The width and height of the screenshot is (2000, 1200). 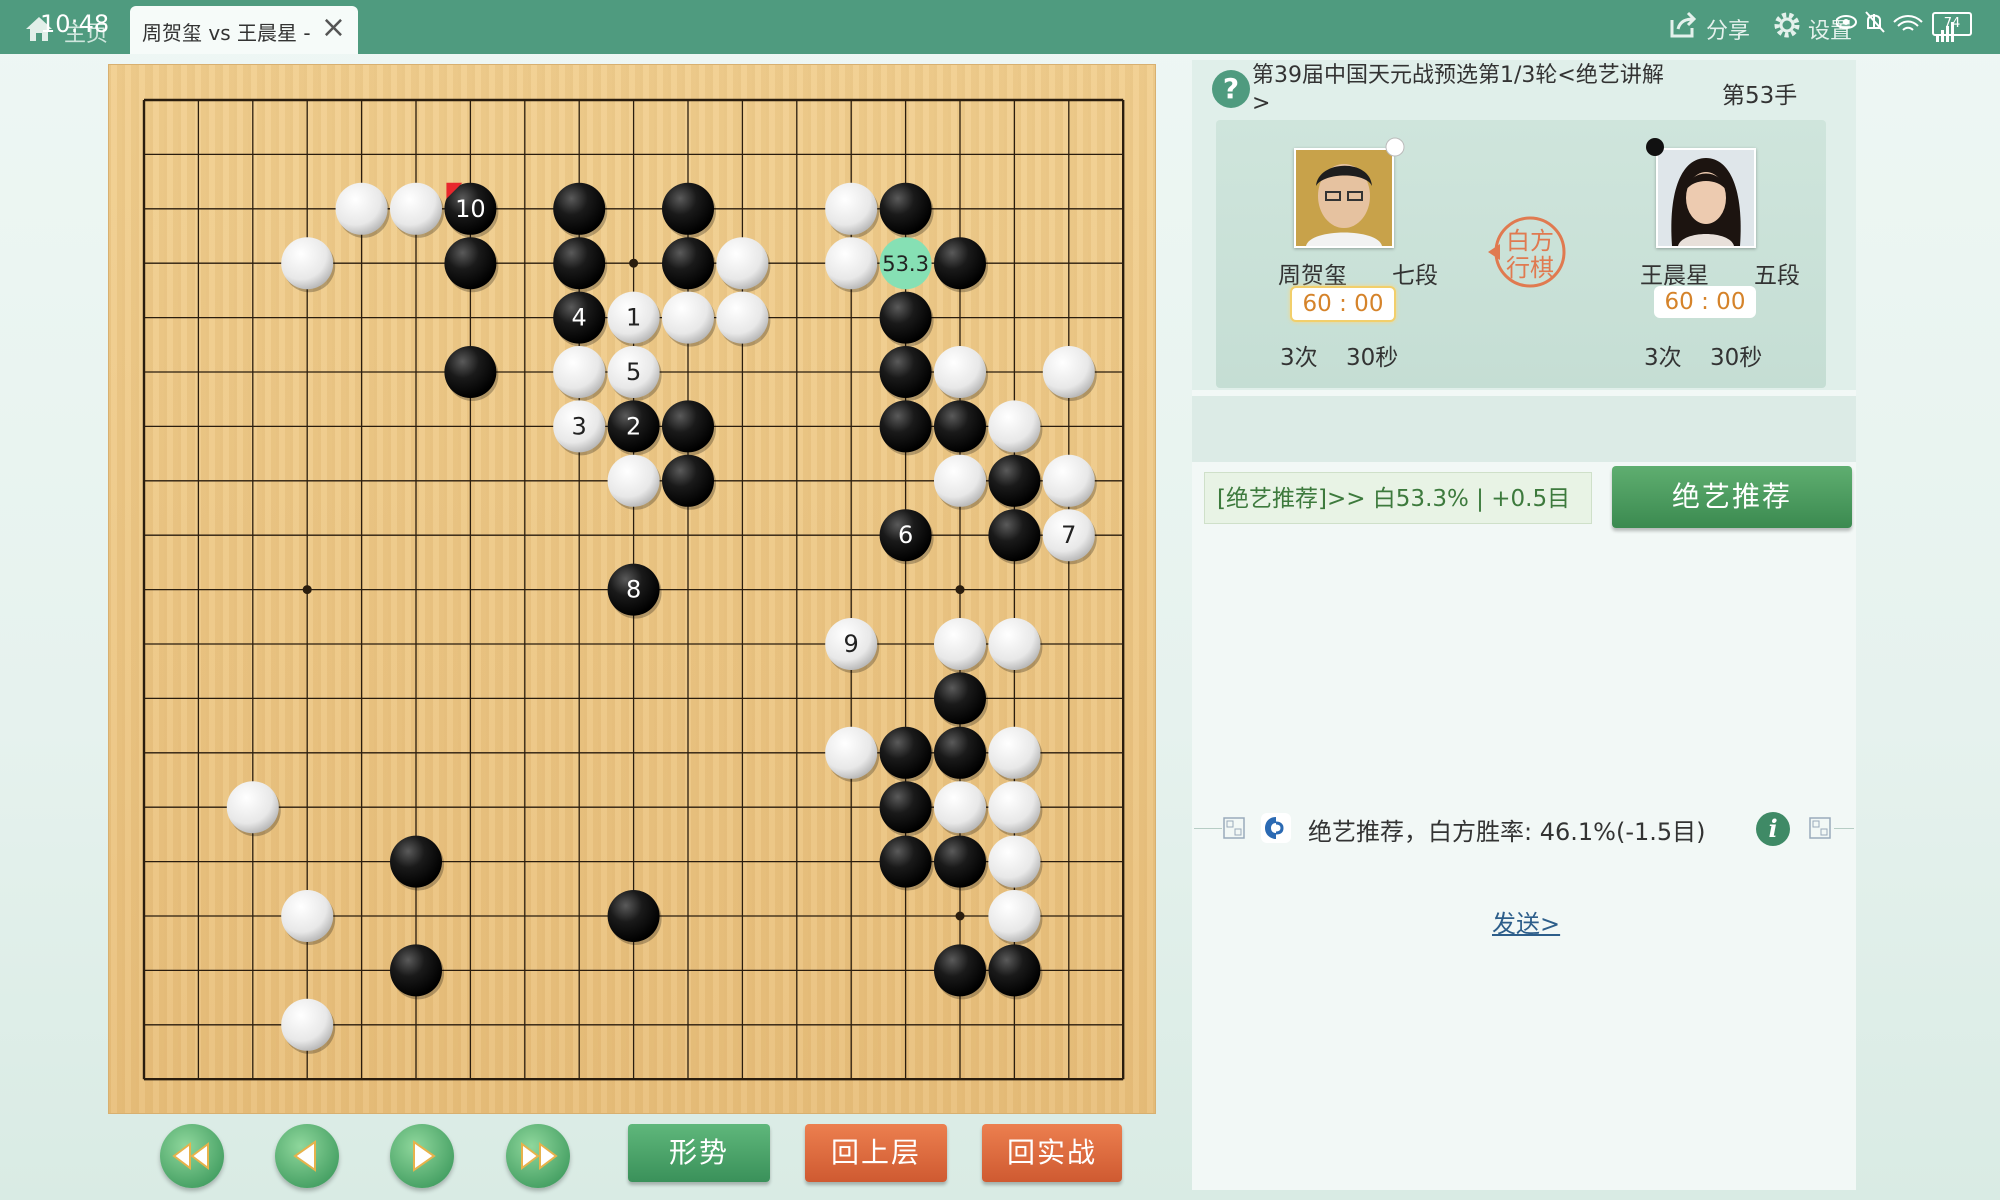 What do you see at coordinates (75, 24) in the screenshot?
I see `status-time: 10:48` at bounding box center [75, 24].